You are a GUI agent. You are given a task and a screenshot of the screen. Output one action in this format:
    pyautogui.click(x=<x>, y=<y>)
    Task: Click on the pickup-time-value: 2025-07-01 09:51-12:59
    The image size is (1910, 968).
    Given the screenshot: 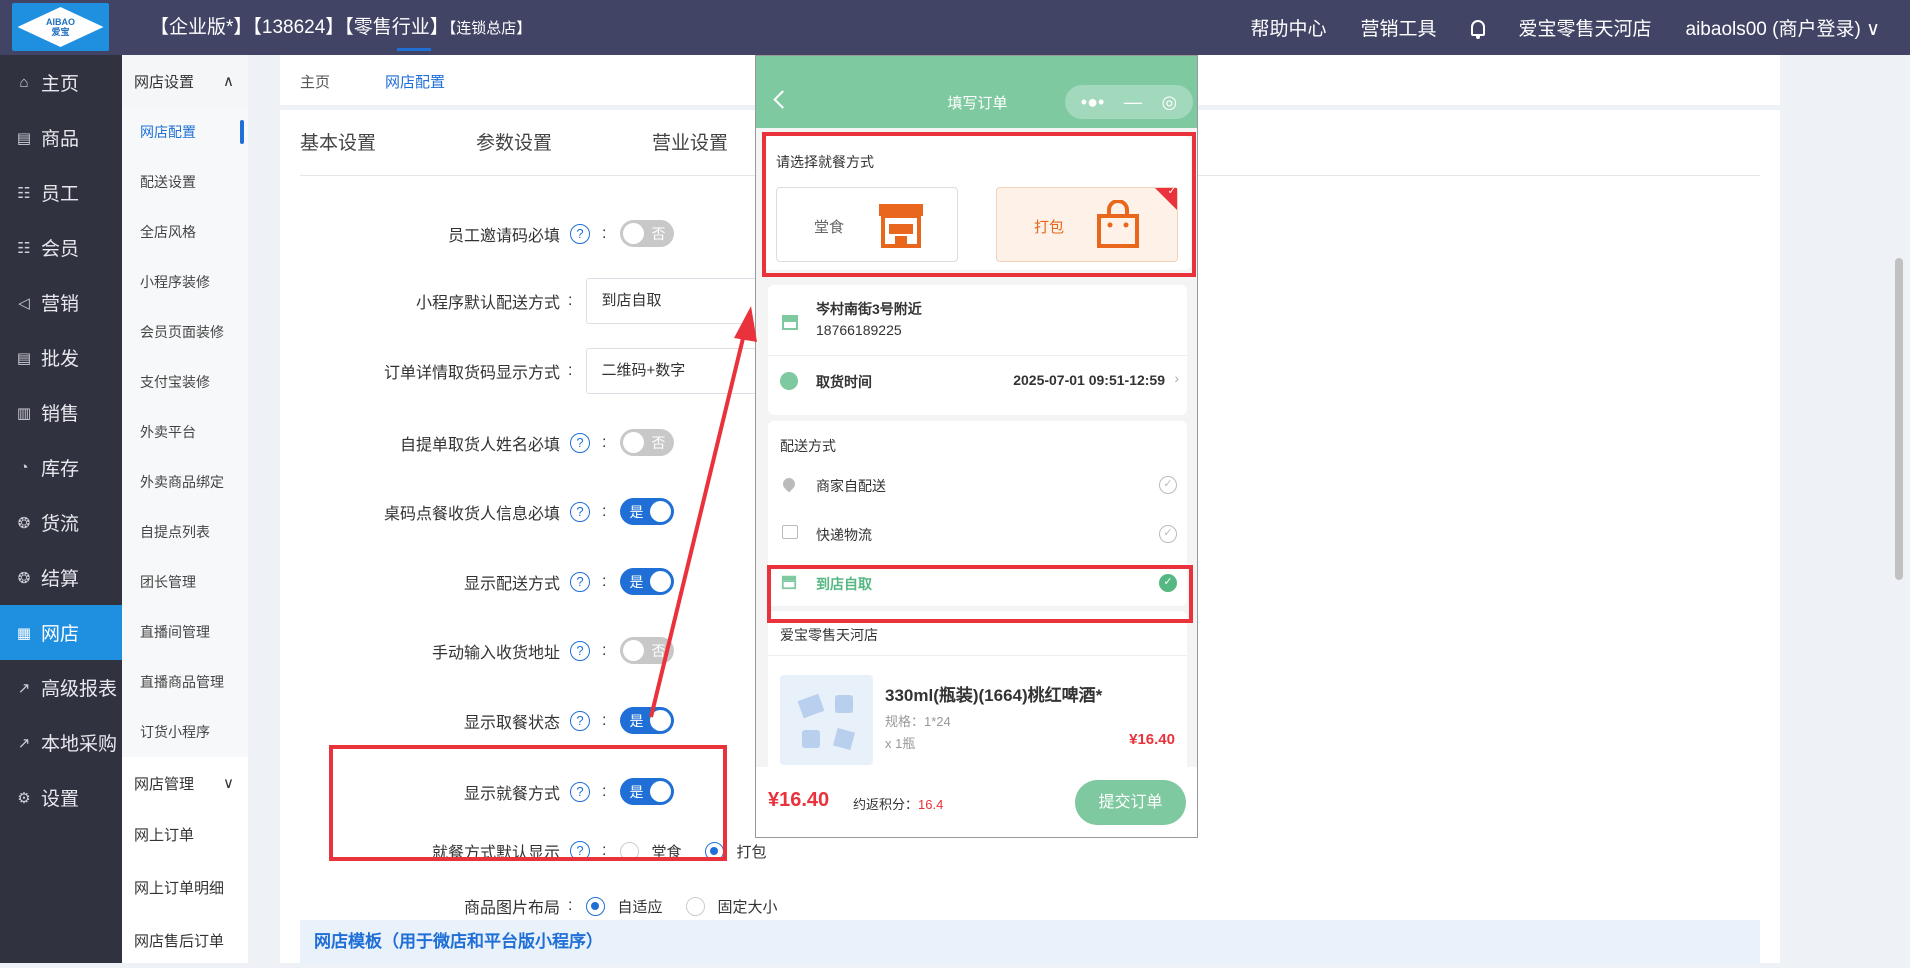 What is the action you would take?
    pyautogui.click(x=1089, y=380)
    